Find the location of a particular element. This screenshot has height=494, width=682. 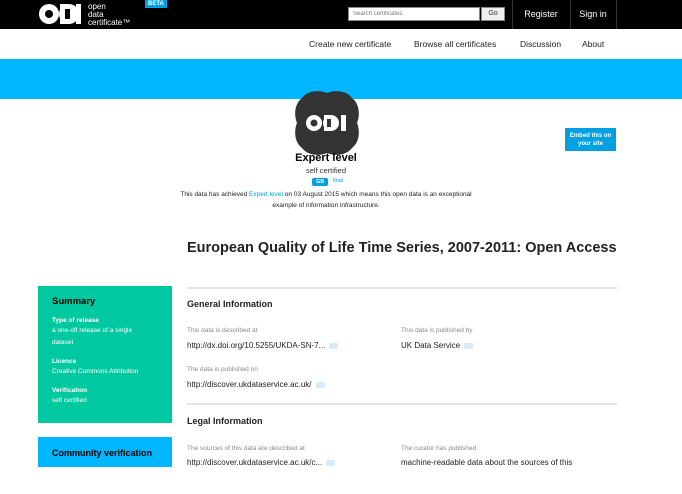

register-link: Register is located at coordinates (541, 14).